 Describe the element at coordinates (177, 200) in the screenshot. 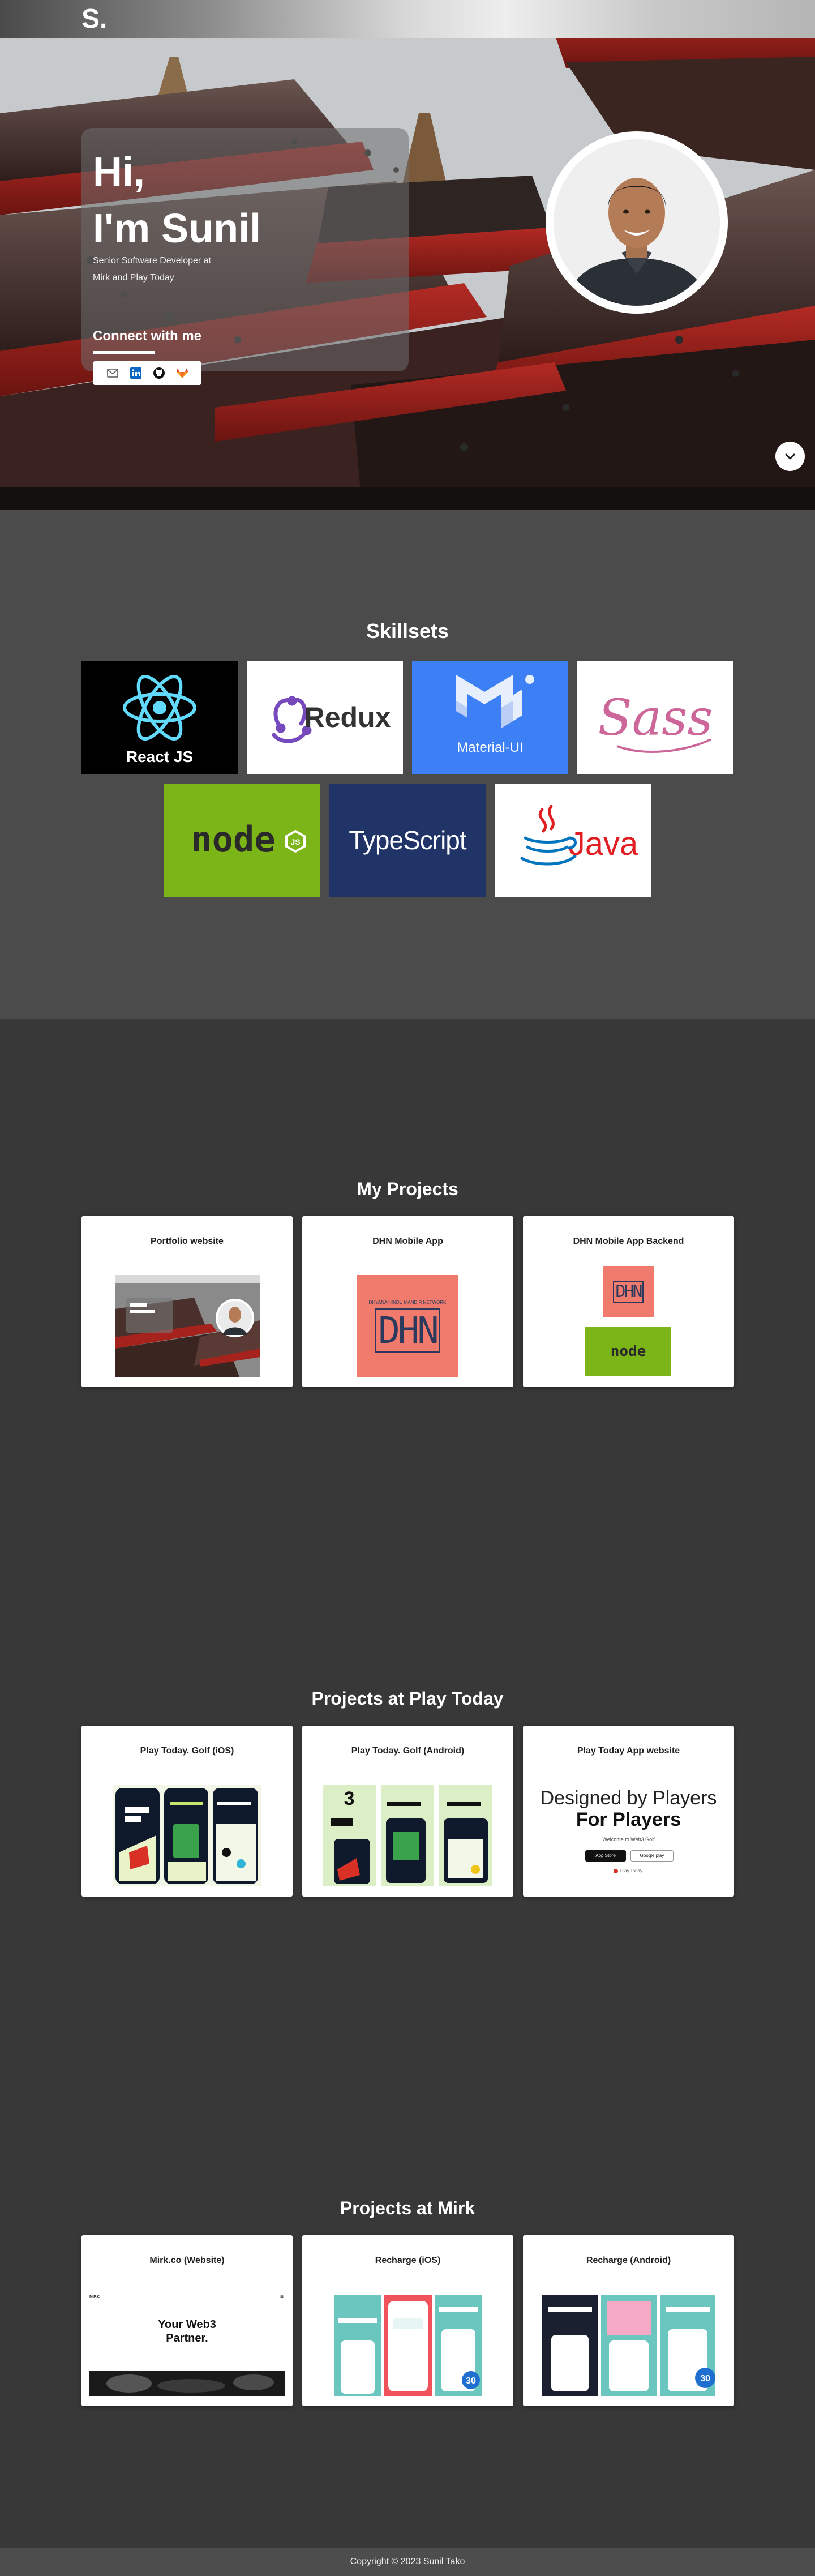

I see `hero-heading: Hi, I'm Sunil` at that location.